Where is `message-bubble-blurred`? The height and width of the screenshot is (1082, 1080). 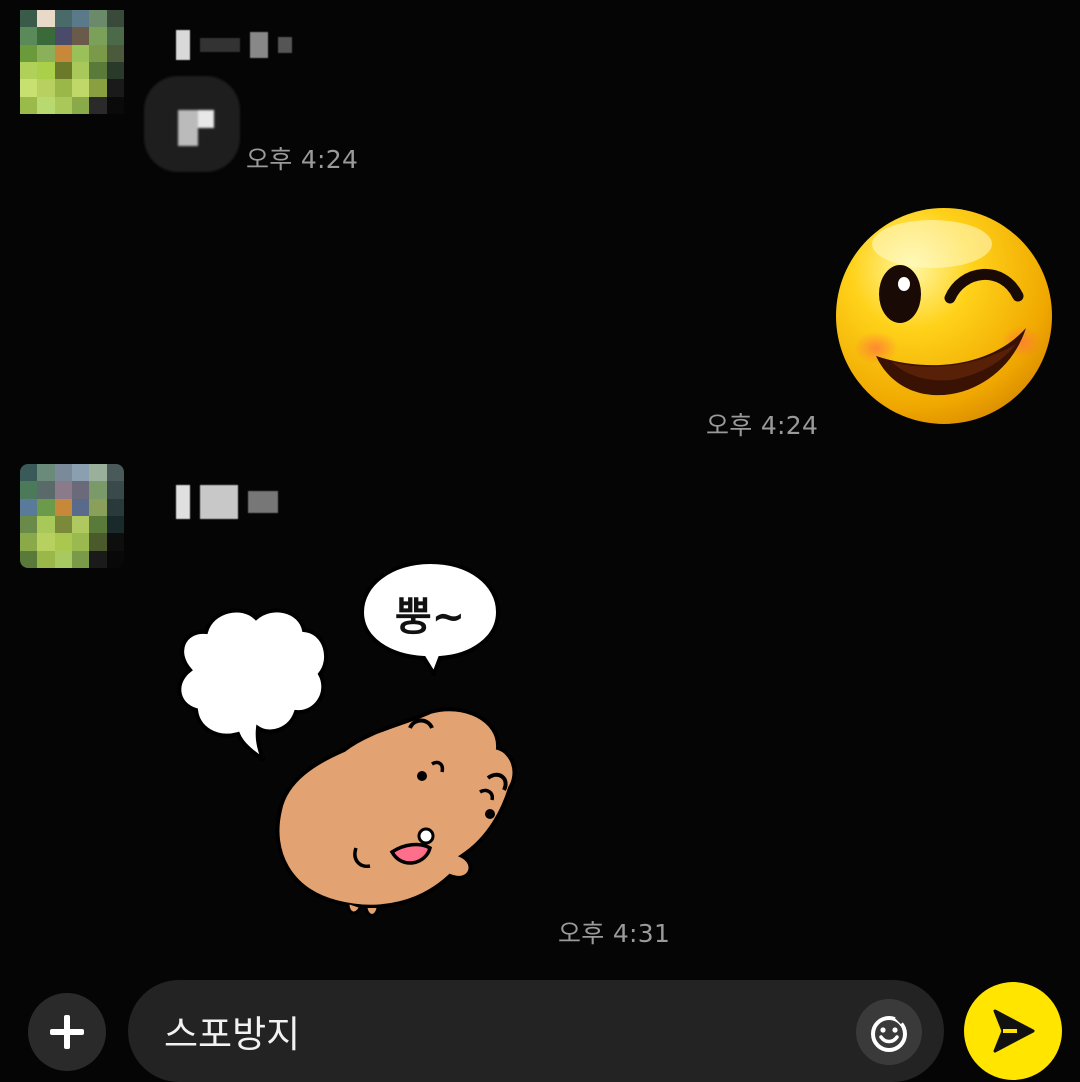 message-bubble-blurred is located at coordinates (192, 124).